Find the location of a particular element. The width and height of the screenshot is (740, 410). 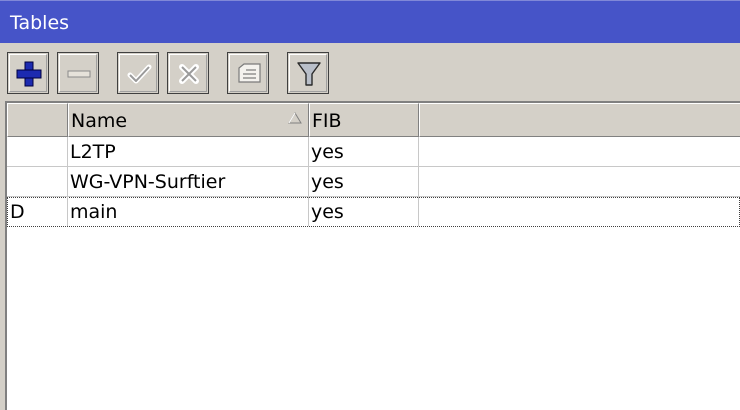

minus-icon is located at coordinates (79, 74).